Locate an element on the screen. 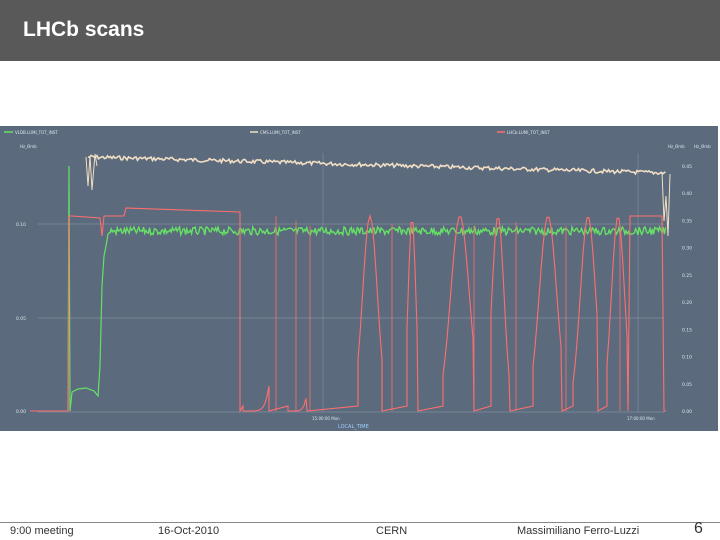 The image size is (720, 540). legend-label-2: CMS.LUMI_TOT_INST is located at coordinates (280, 132).